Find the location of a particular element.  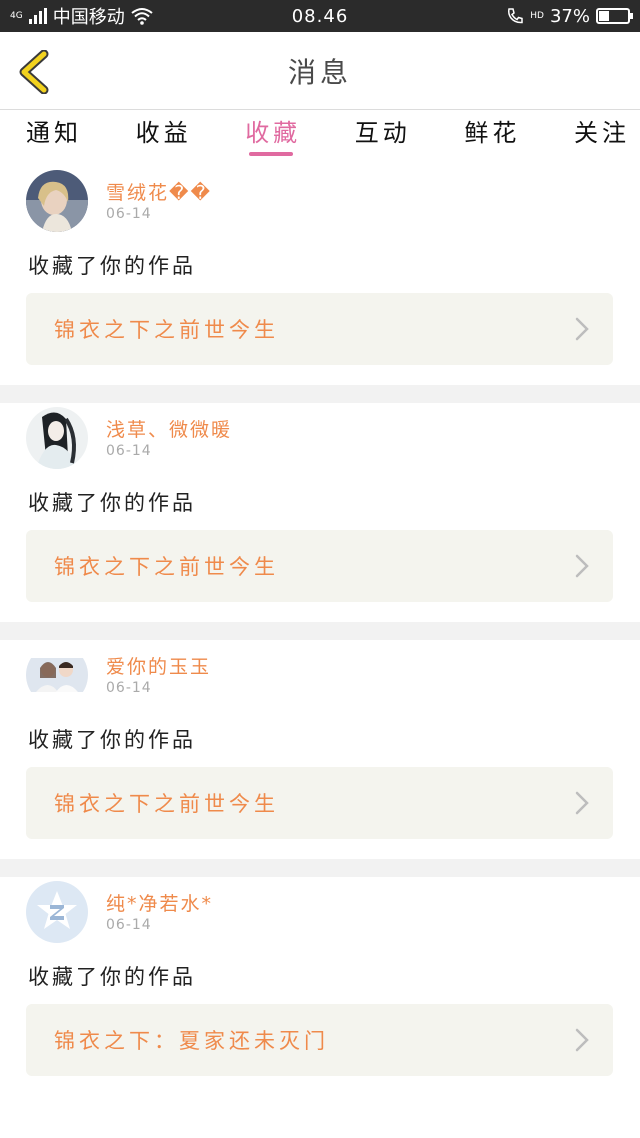

username: 纯*净若水* is located at coordinates (159, 902).